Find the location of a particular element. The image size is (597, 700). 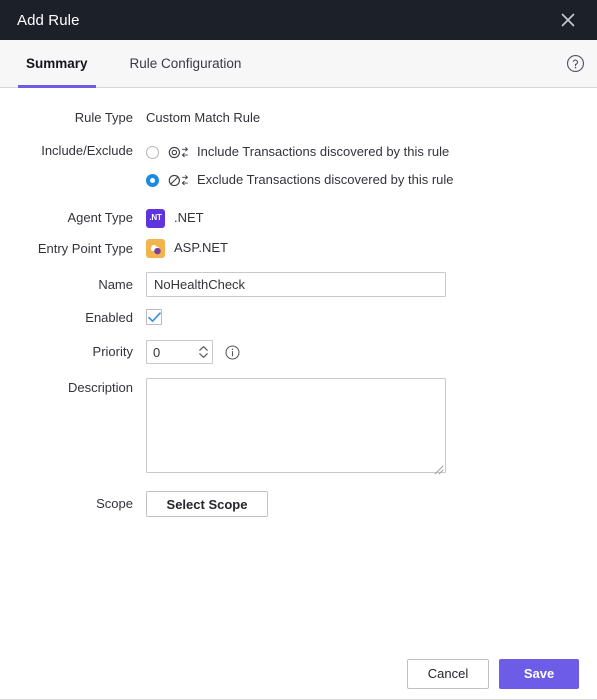

include-radio is located at coordinates (152, 152).